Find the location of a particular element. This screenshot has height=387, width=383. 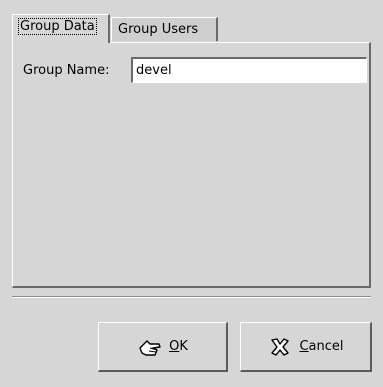

tab-group-data: Group Data is located at coordinates (61, 28).